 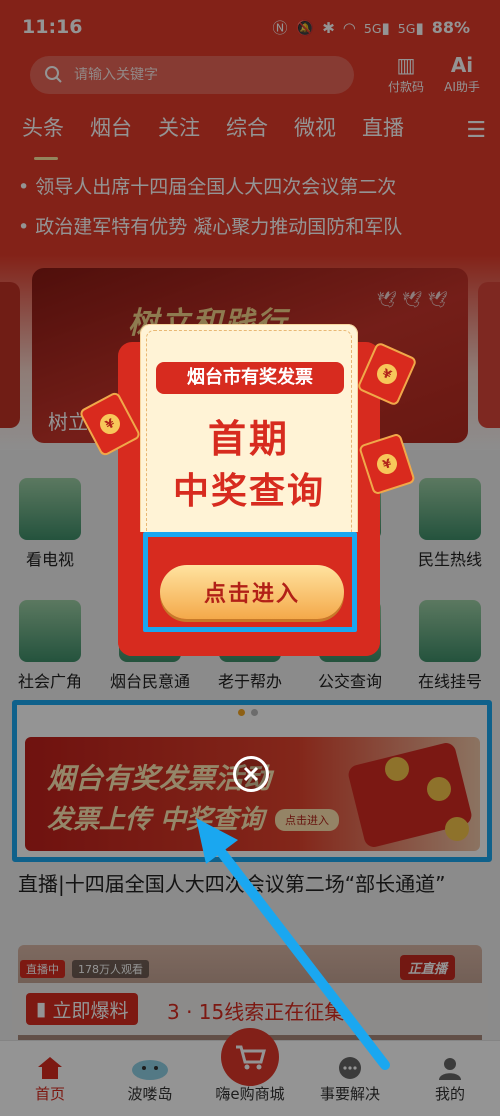 I want to click on popup-ribbon: 烟台市有奖发票, so click(x=250, y=378).